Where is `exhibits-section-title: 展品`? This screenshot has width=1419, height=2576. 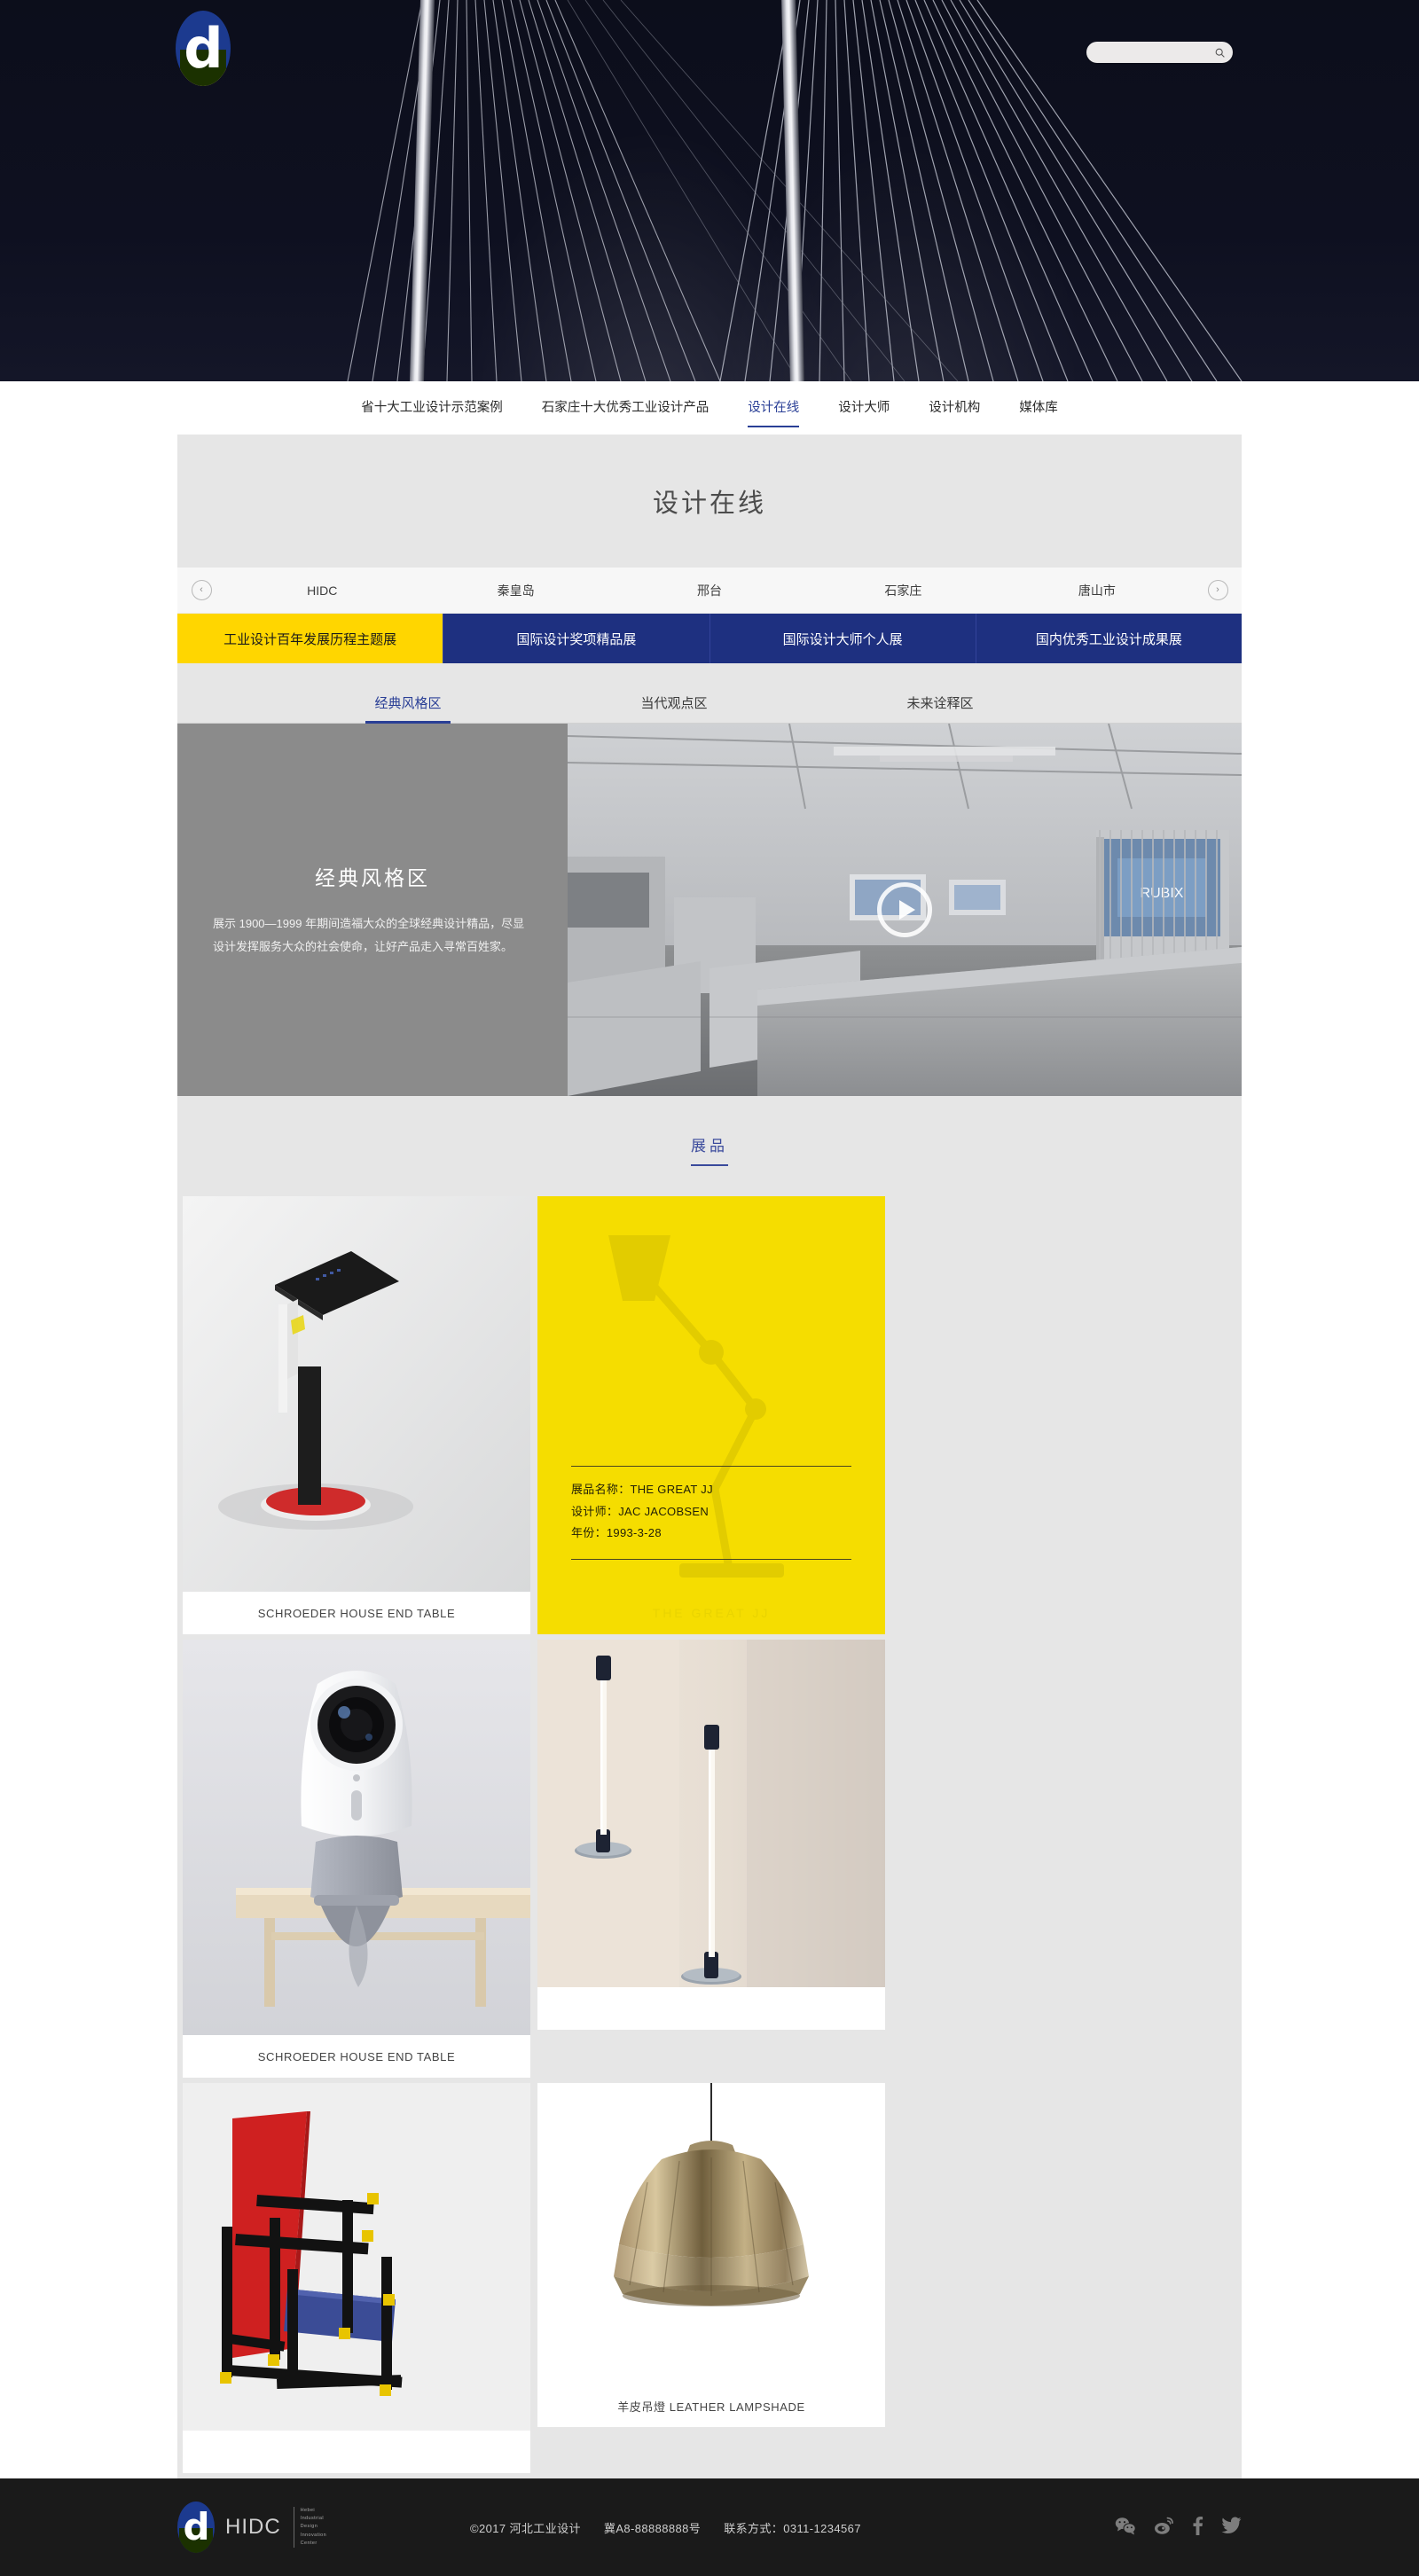
exhibits-section-title: 展品 is located at coordinates (709, 1146).